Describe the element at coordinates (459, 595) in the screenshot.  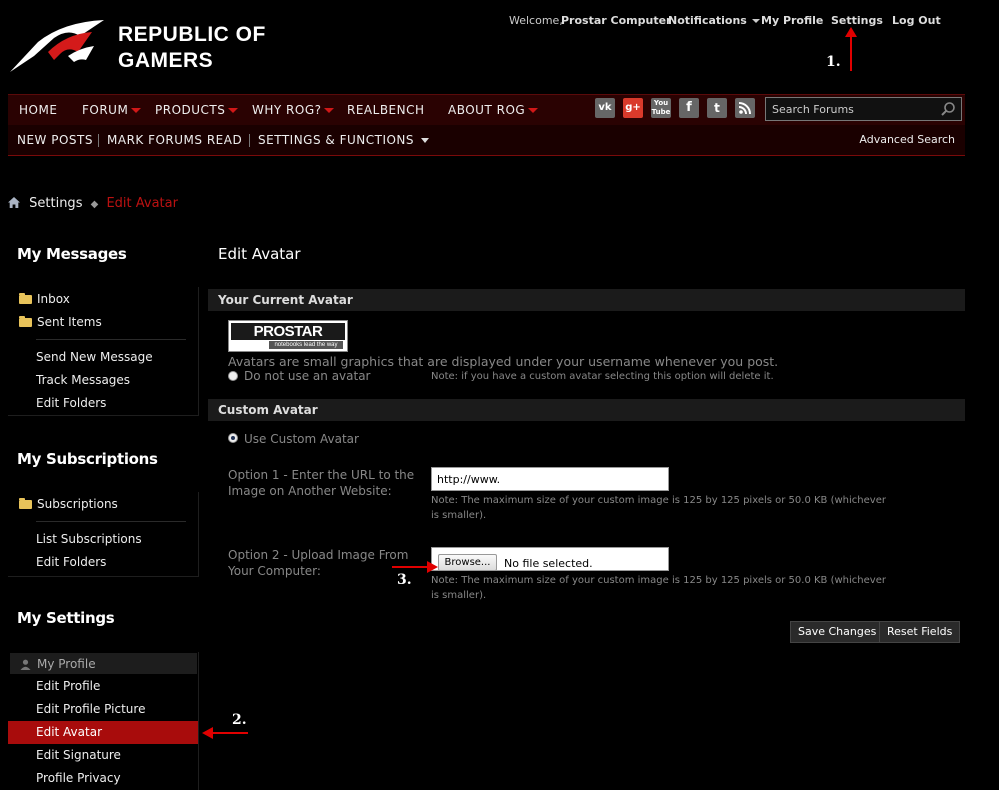
I see `size-note-line2: is smaller).` at that location.